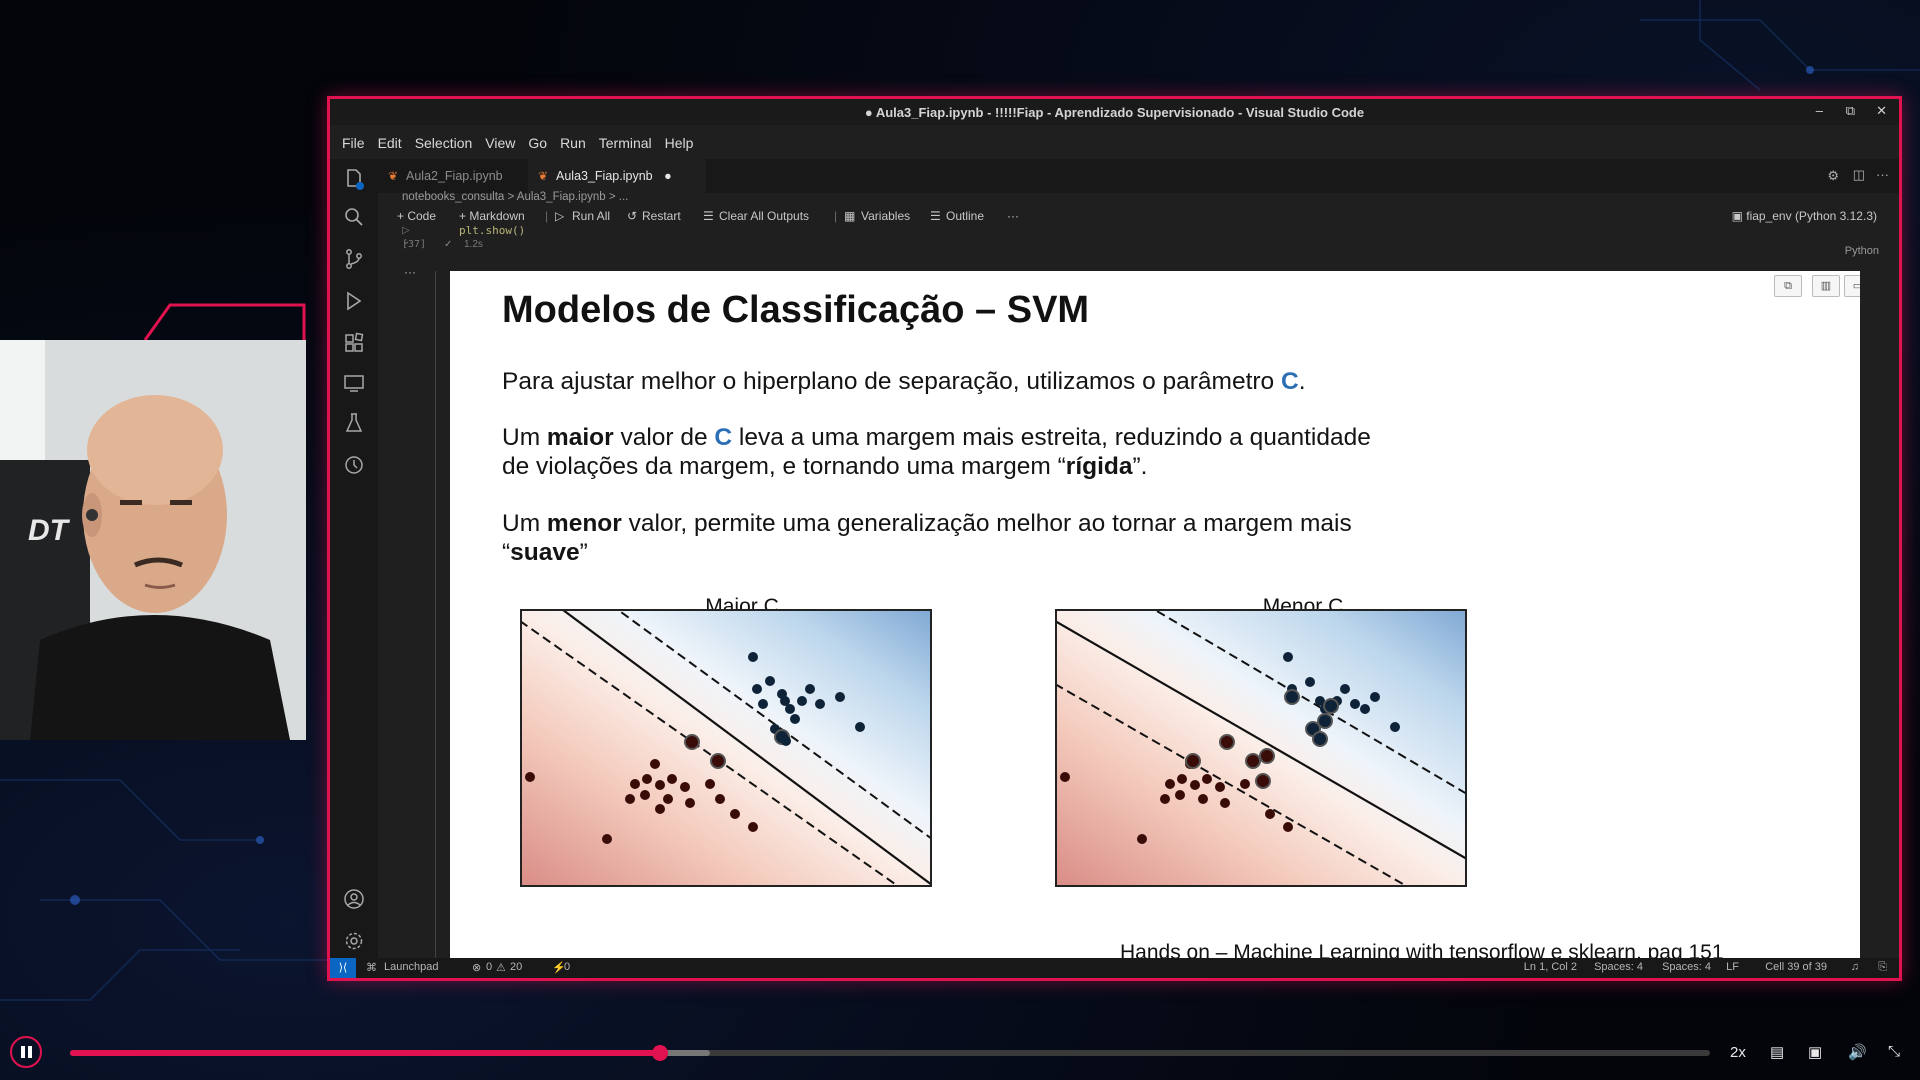 The width and height of the screenshot is (1920, 1080). Describe the element at coordinates (414, 244) in the screenshot. I see `execution-count: [37]` at that location.